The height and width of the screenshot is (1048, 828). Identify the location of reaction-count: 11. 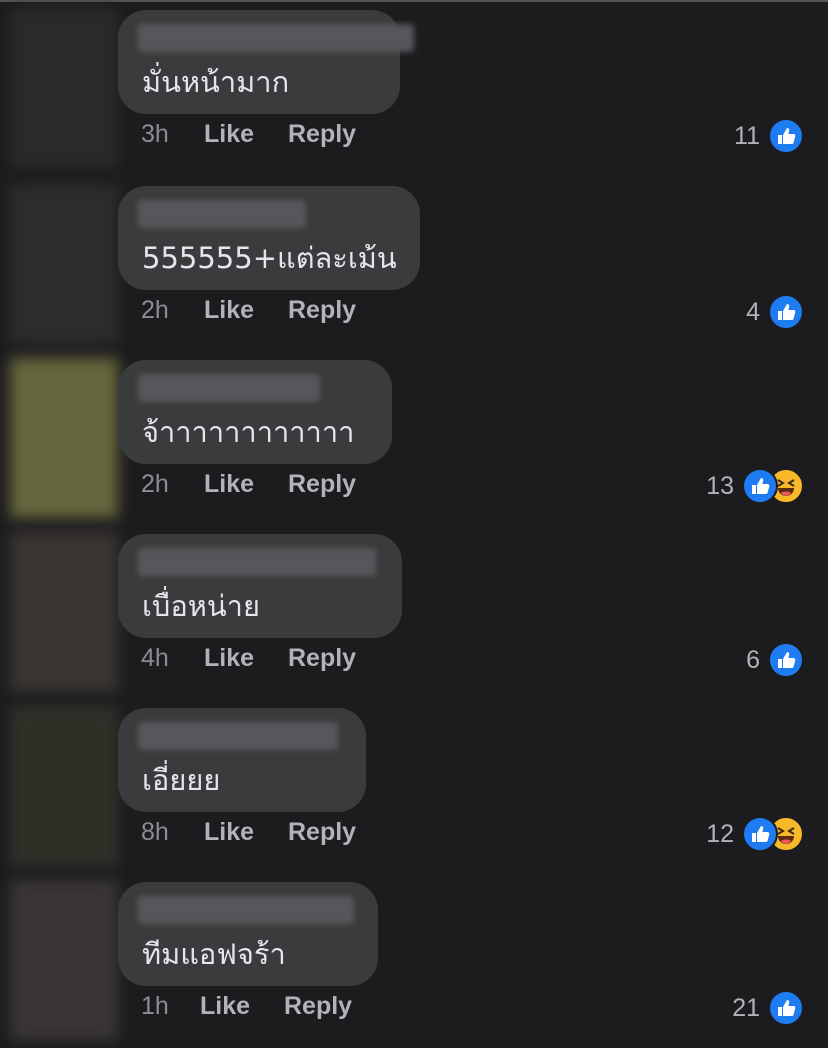
(747, 135).